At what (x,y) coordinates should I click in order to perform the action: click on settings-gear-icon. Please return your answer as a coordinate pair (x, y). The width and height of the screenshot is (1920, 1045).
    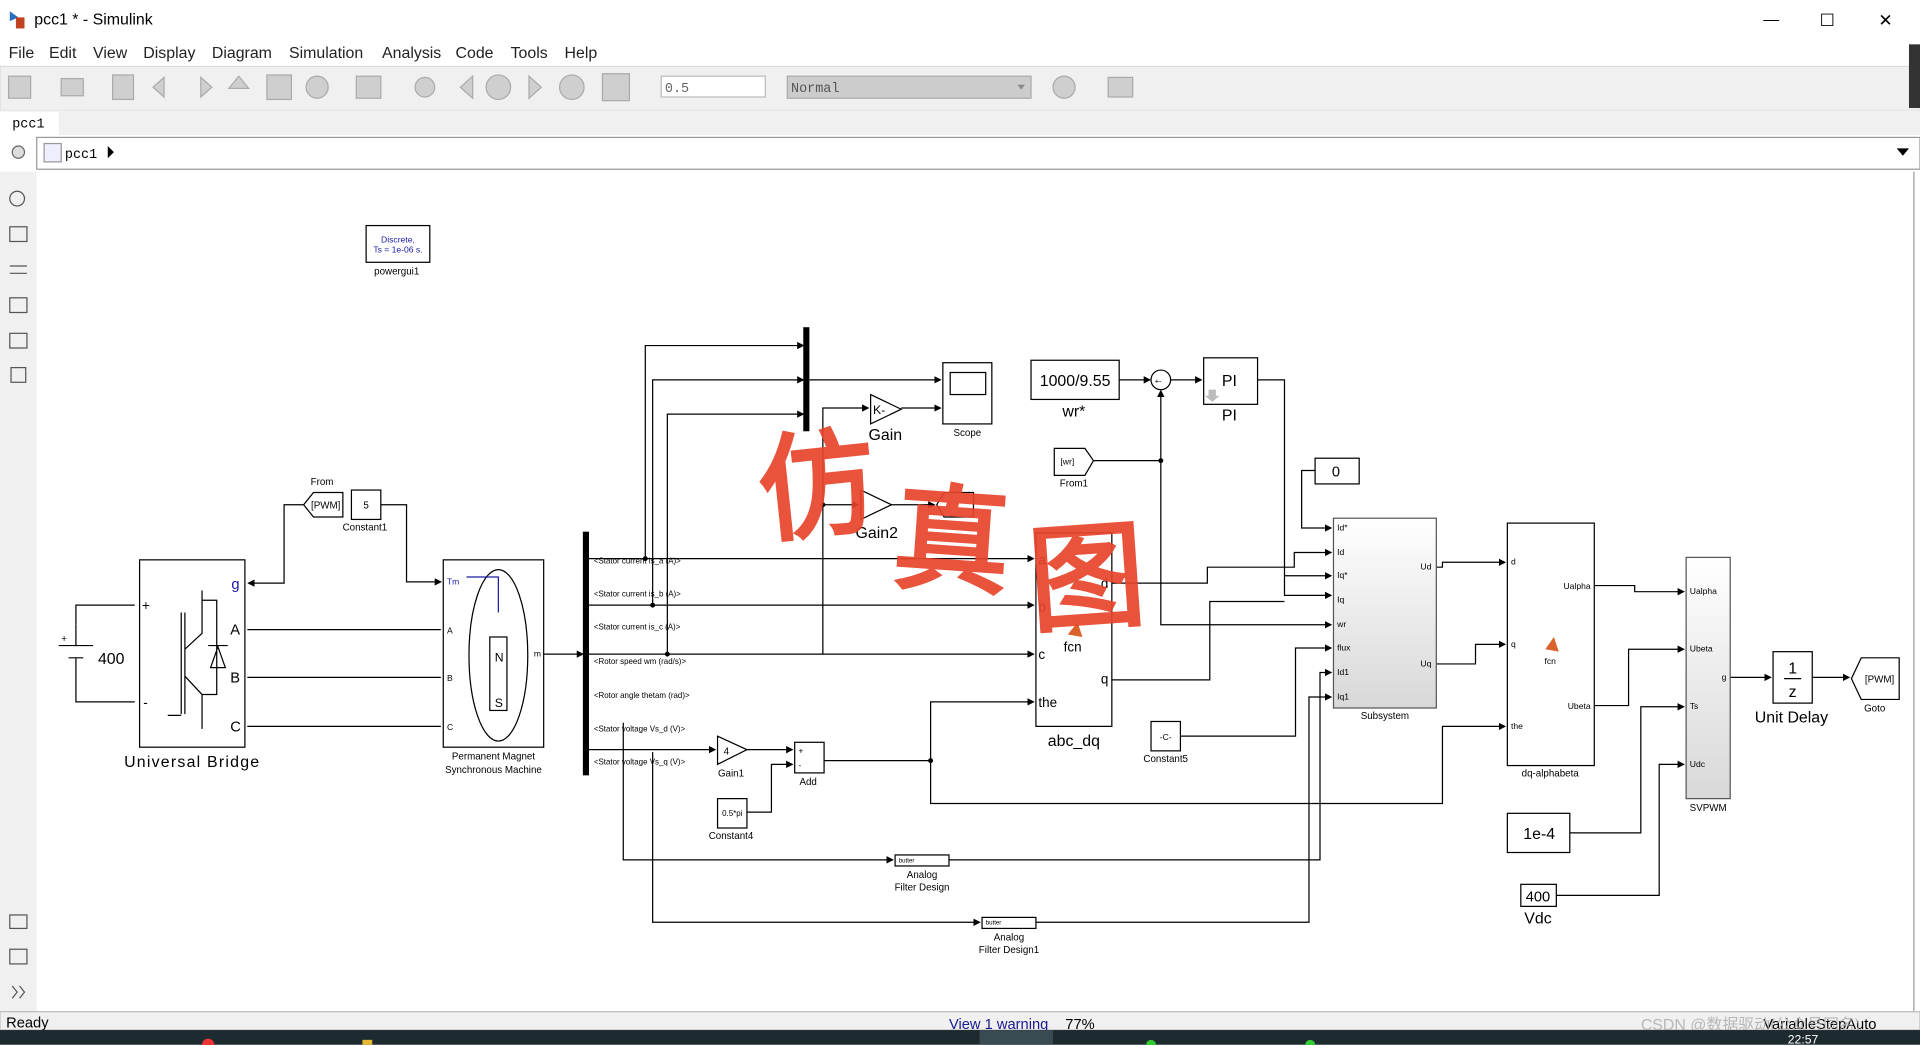
    Looking at the image, I should click on (317, 87).